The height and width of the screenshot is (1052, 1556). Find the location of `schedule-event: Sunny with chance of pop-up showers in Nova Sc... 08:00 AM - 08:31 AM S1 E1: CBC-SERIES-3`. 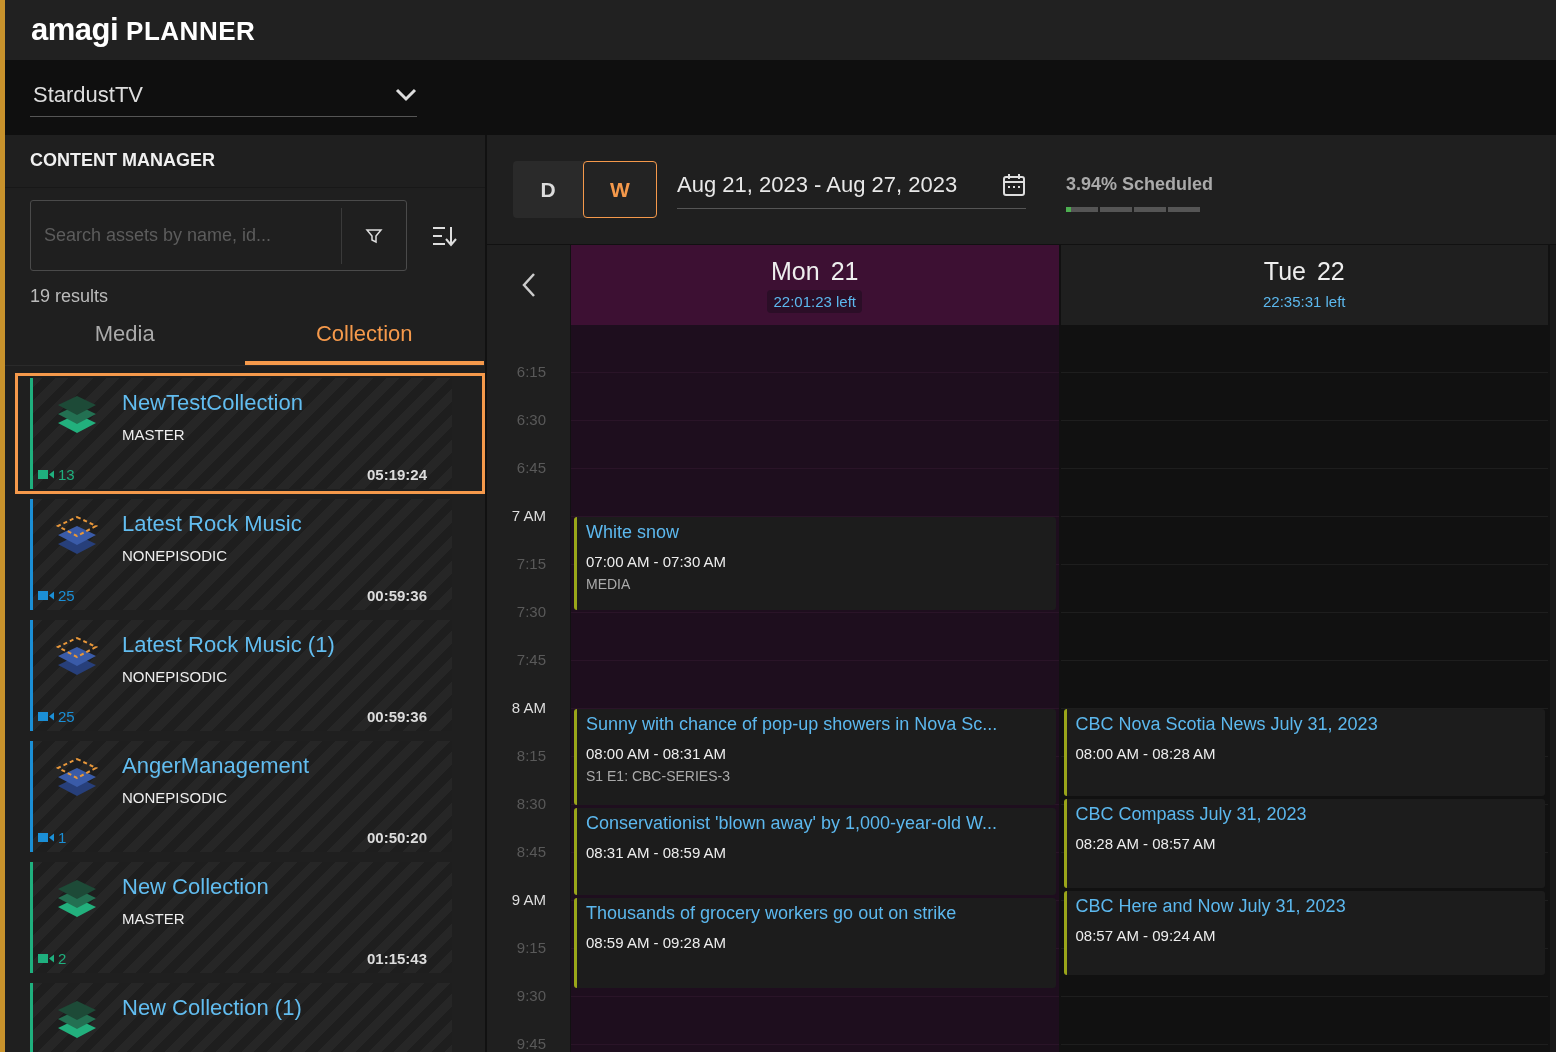

schedule-event: Sunny with chance of pop-up showers in Nova Sc... 08:00 AM - 08:31 AM S1 E1: CBC-SERIES-3 is located at coordinates (815, 757).